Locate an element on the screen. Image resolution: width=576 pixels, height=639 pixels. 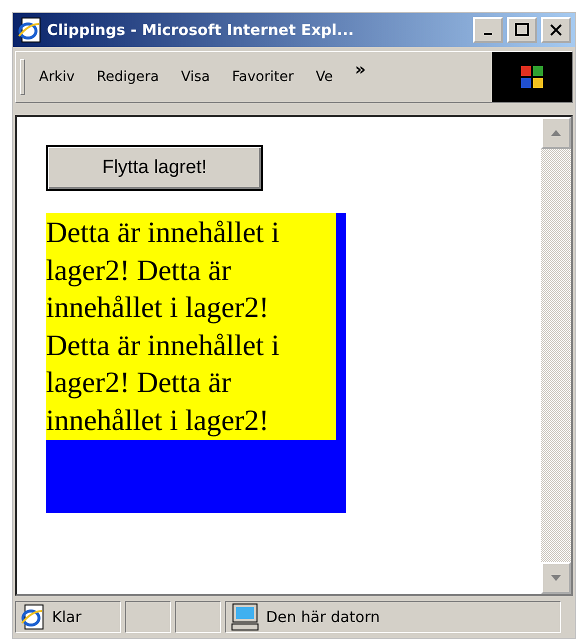
move-layer-button: Flytta lagret! is located at coordinates (154, 168).